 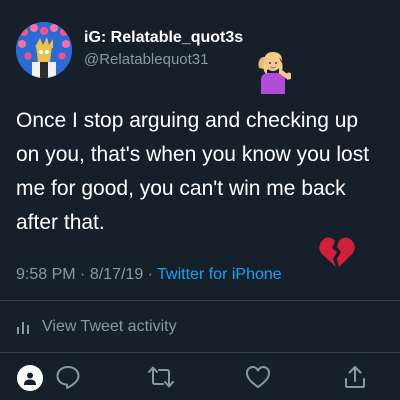 I want to click on like-button, so click(x=258, y=377).